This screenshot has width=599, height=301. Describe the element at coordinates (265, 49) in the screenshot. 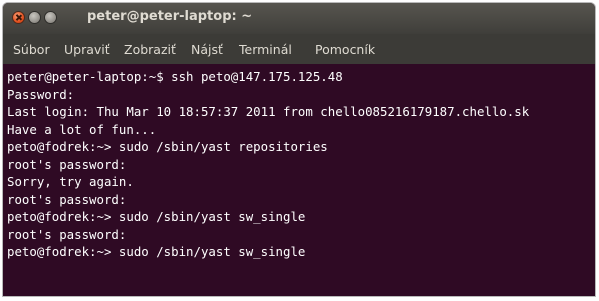

I see `menu-terminal: Terminál` at that location.